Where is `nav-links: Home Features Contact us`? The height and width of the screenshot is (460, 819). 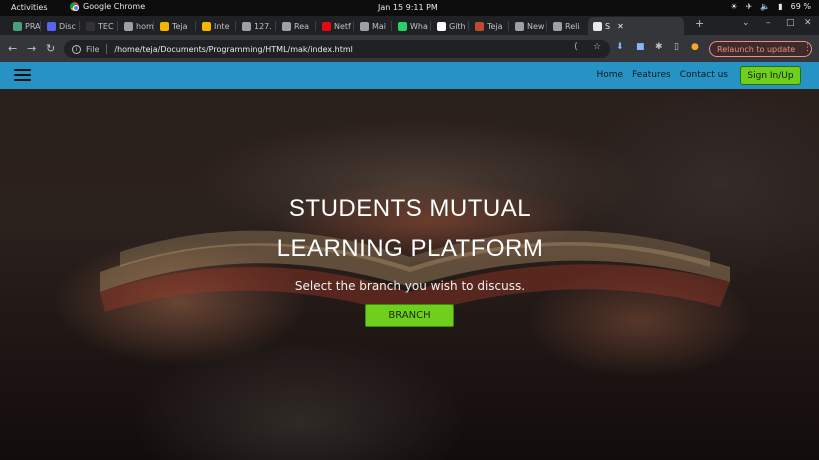 nav-links: Home Features Contact us is located at coordinates (657, 75).